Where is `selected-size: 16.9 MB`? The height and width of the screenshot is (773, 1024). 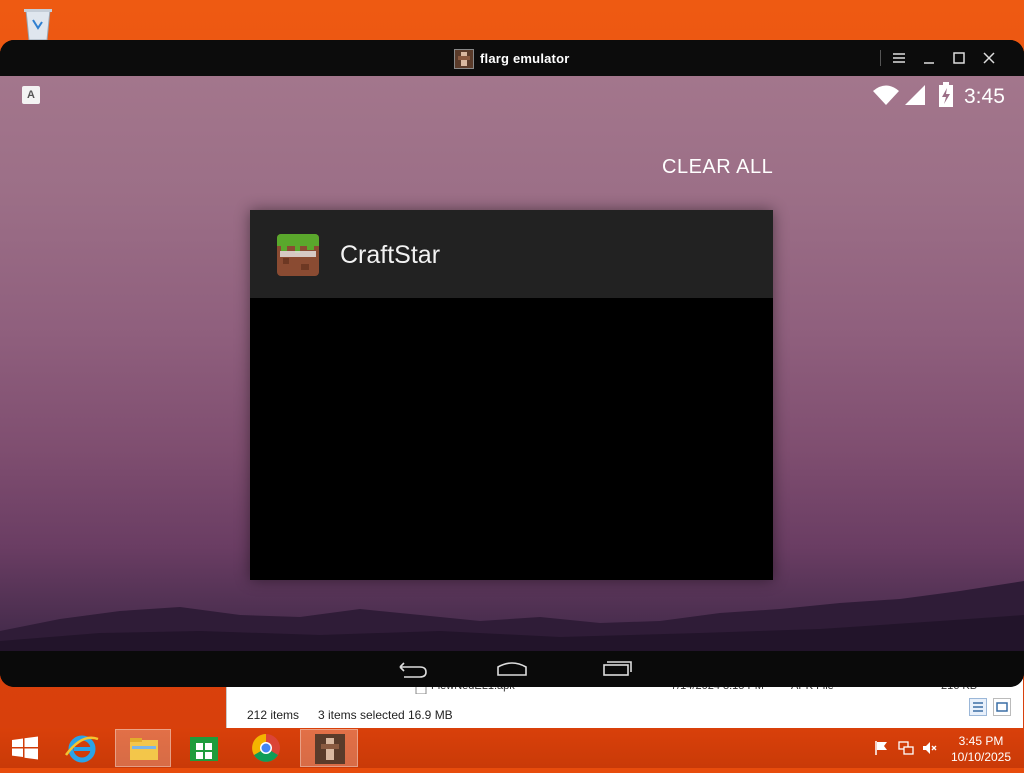 selected-size: 16.9 MB is located at coordinates (430, 715).